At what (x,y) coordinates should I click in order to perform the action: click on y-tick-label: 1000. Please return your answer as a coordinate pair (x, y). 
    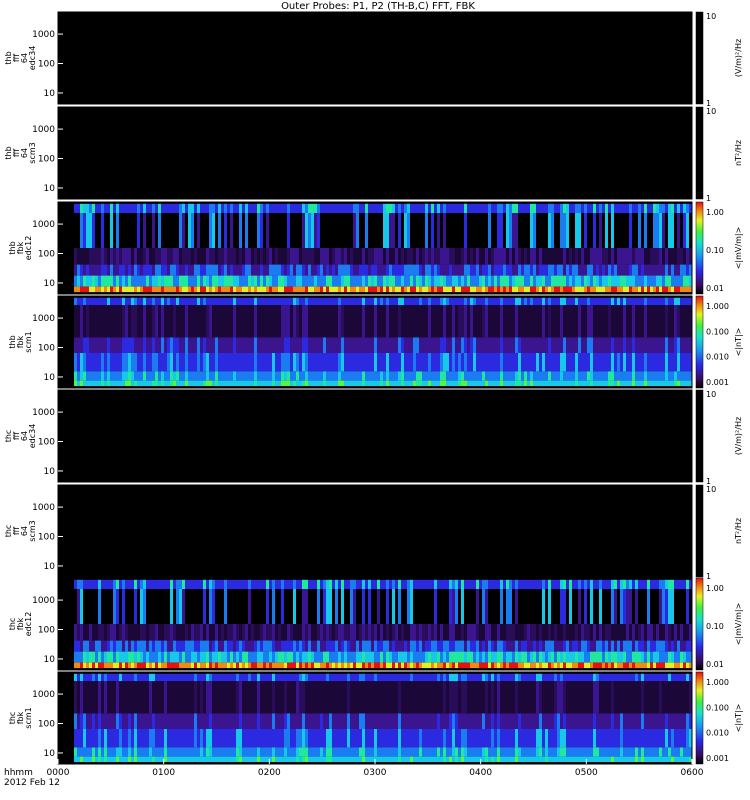
    Looking at the image, I should click on (43, 130).